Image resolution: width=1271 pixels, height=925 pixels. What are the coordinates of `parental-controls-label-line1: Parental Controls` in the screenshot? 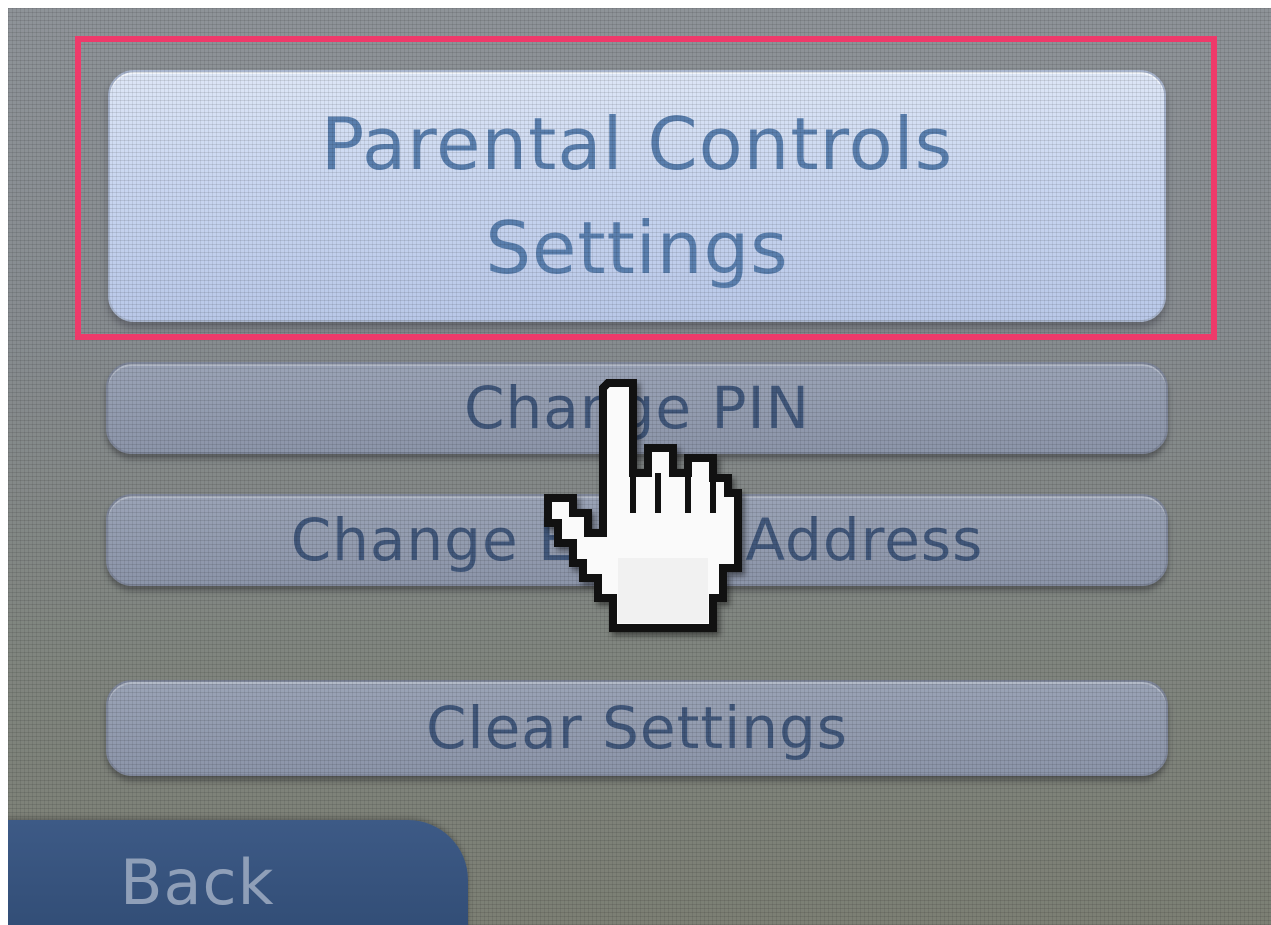 It's located at (637, 144).